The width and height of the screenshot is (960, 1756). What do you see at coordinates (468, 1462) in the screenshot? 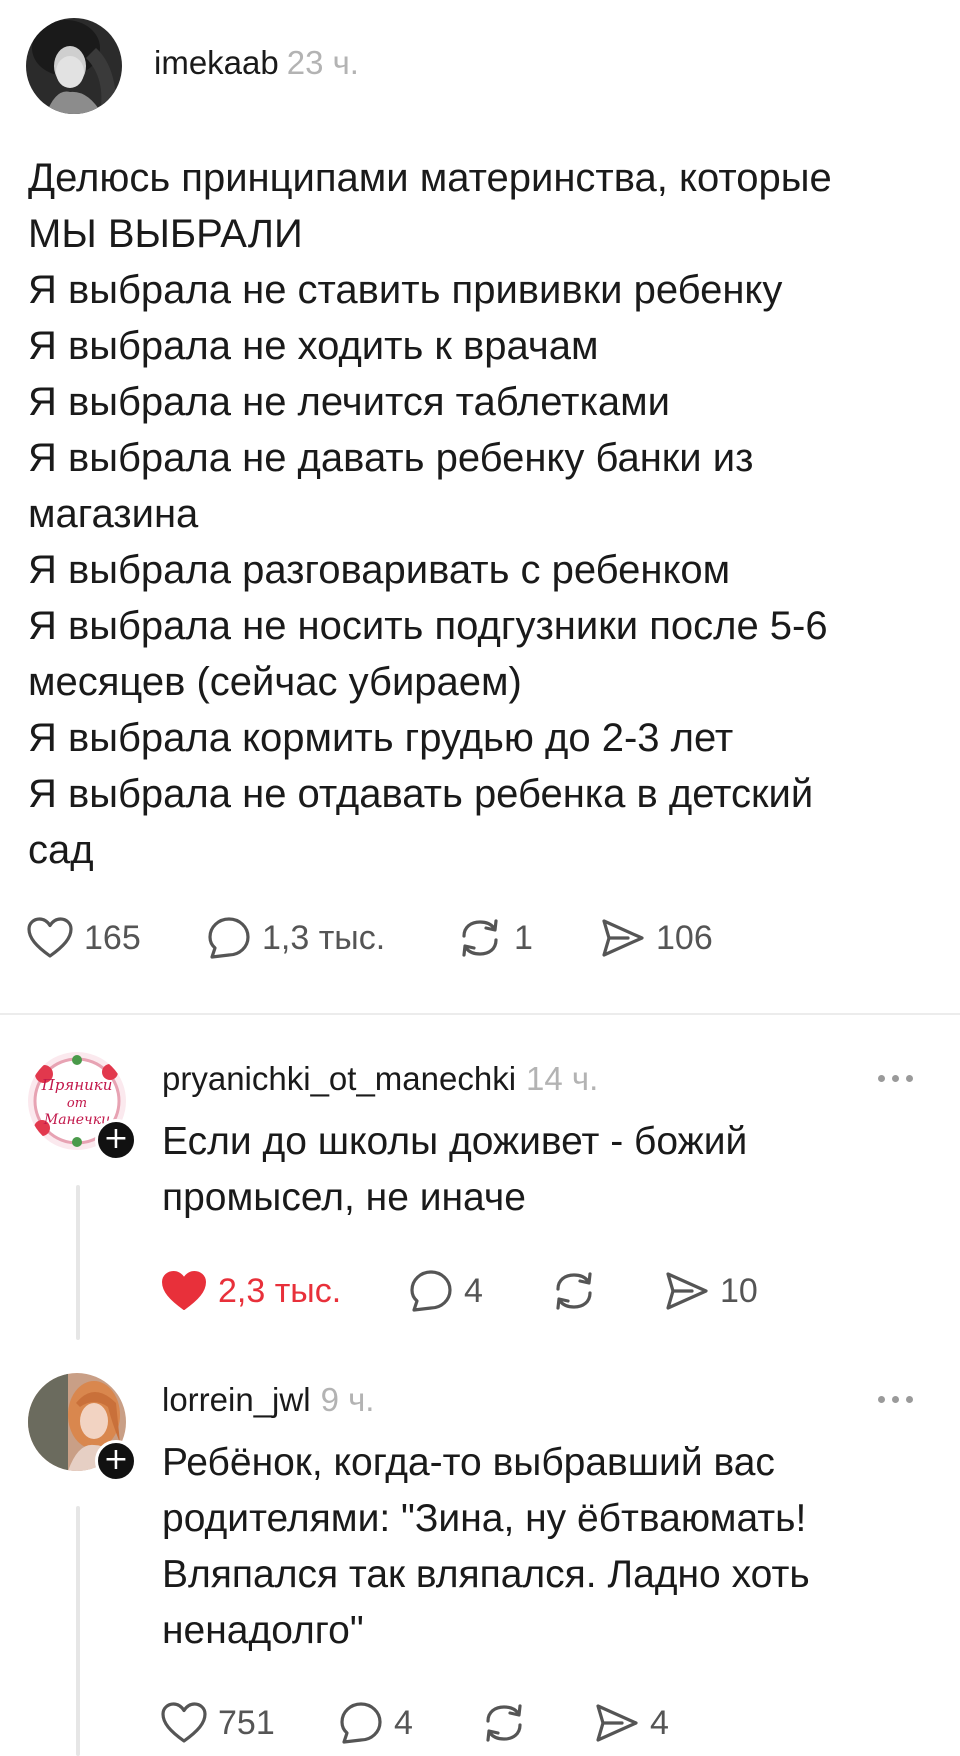
I see `comment-line: Ребёнок, когда-то выбравший вас` at bounding box center [468, 1462].